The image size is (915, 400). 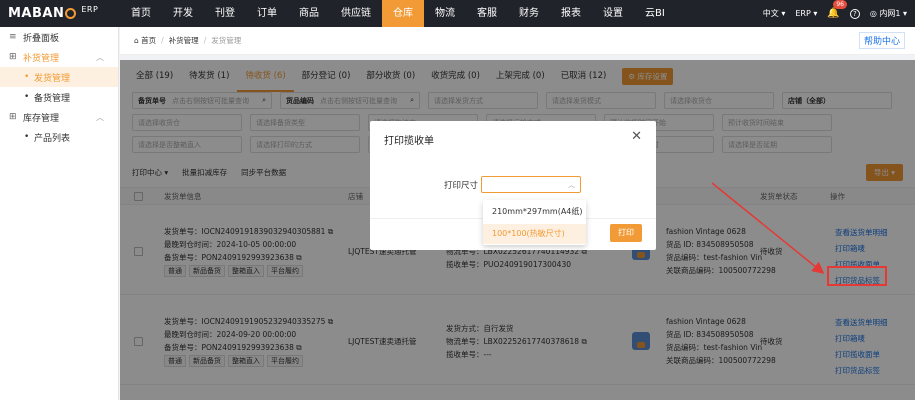 I want to click on notification-badge: 96, so click(x=840, y=4).